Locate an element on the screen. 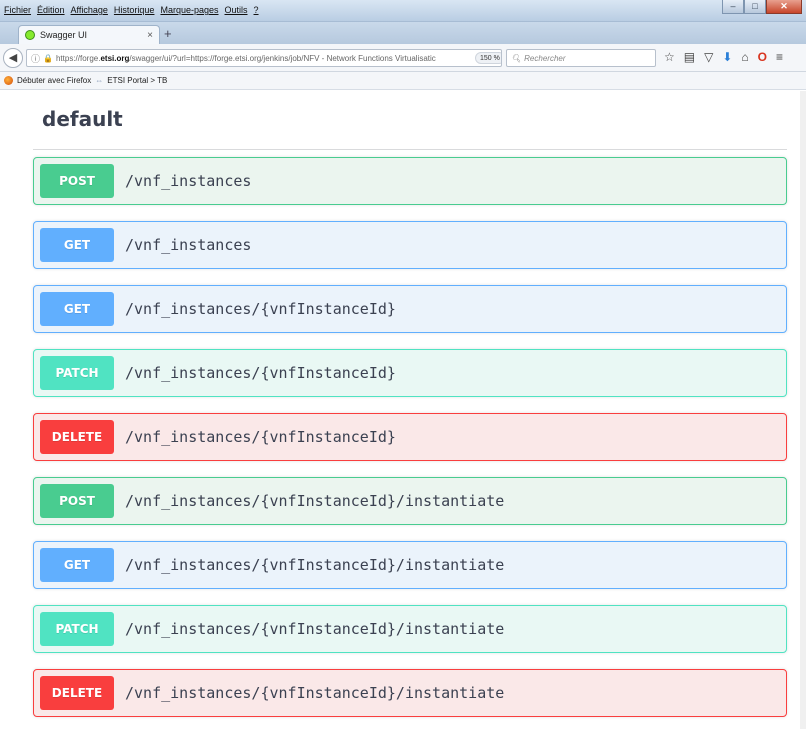 This screenshot has width=806, height=733. section-divider is located at coordinates (410, 149).